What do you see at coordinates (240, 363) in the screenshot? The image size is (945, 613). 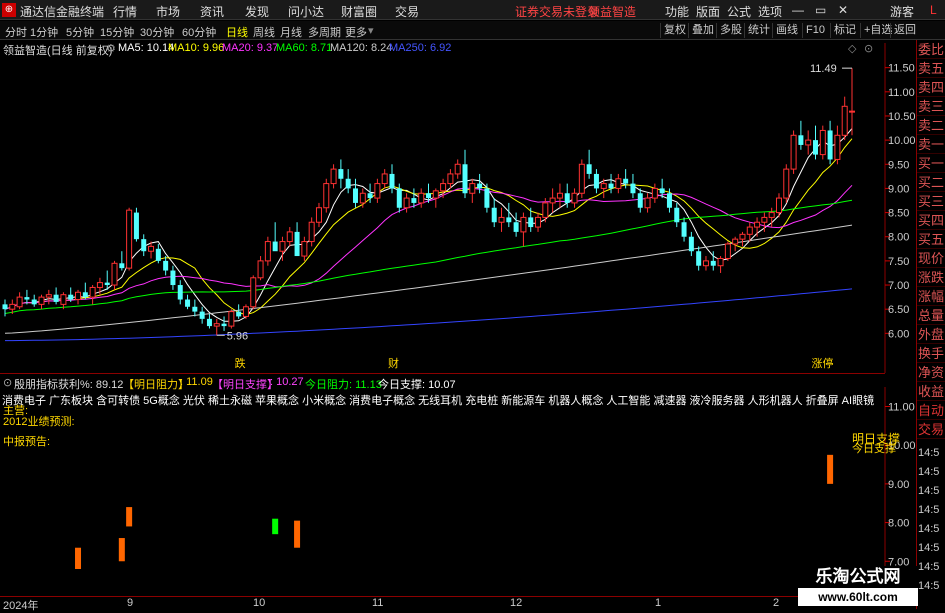 I see `event-marker: 跌` at bounding box center [240, 363].